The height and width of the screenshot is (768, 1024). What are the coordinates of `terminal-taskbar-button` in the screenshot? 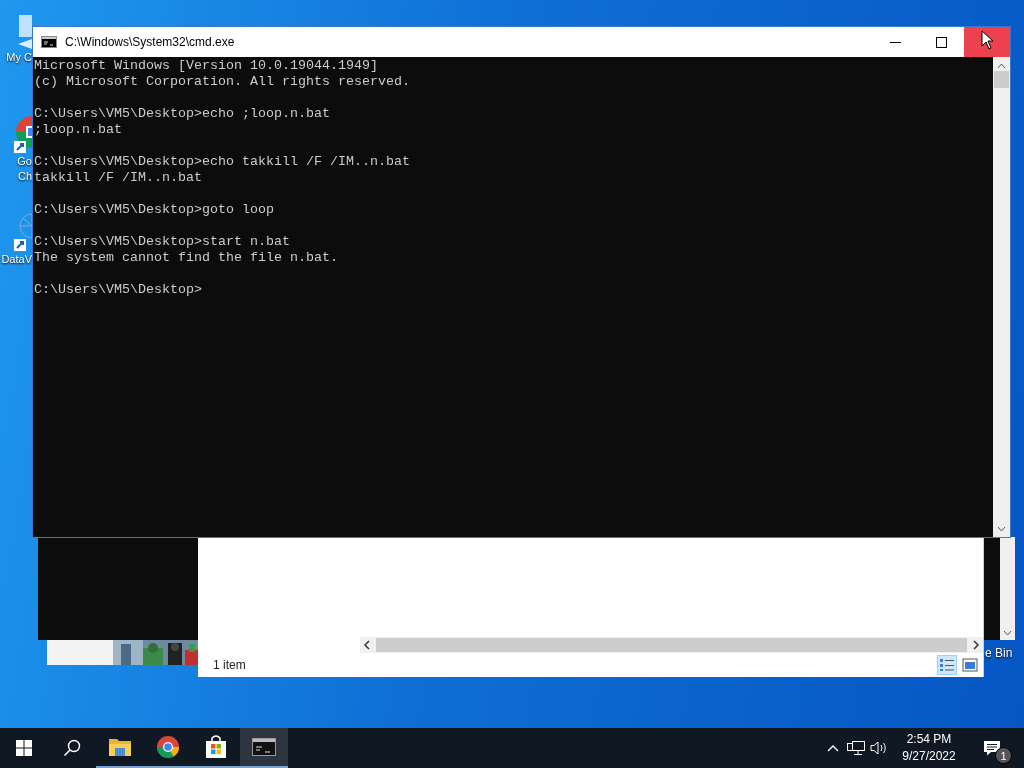 It's located at (264, 748).